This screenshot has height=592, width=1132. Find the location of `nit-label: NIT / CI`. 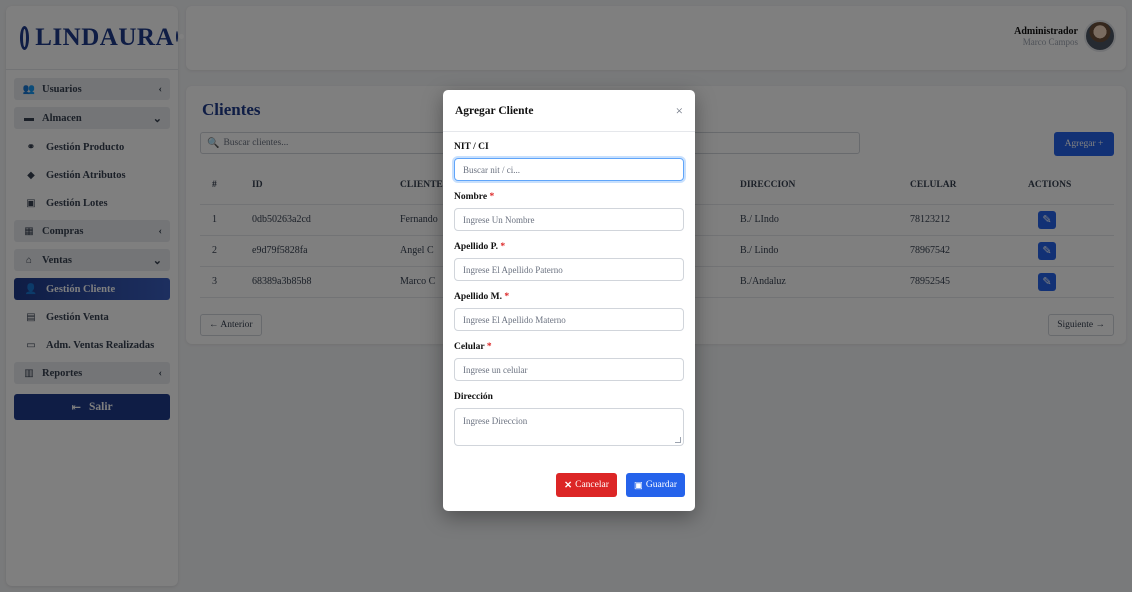

nit-label: NIT / CI is located at coordinates (471, 147).